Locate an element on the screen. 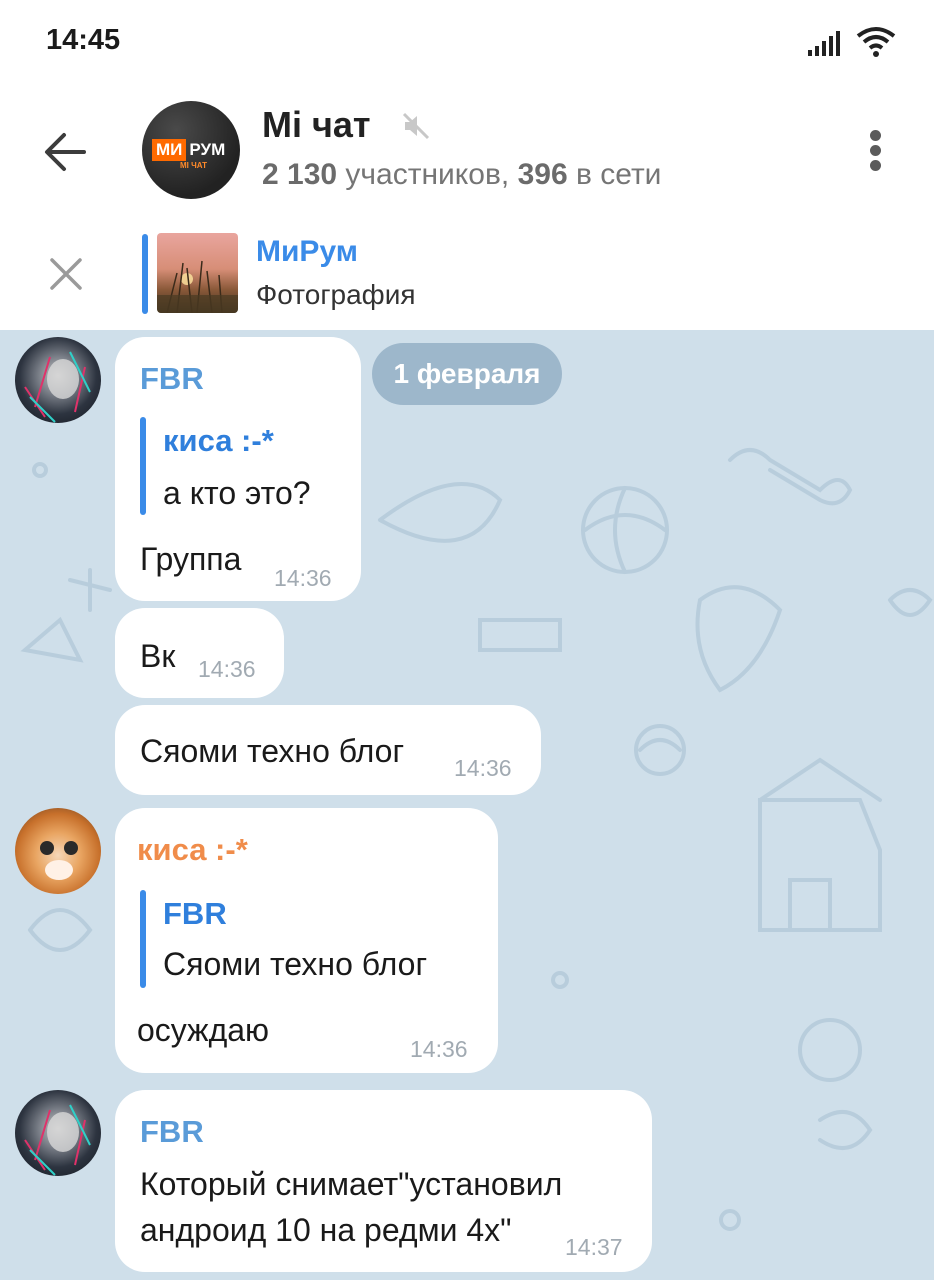 The image size is (934, 1280). back-button is located at coordinates (66, 152).